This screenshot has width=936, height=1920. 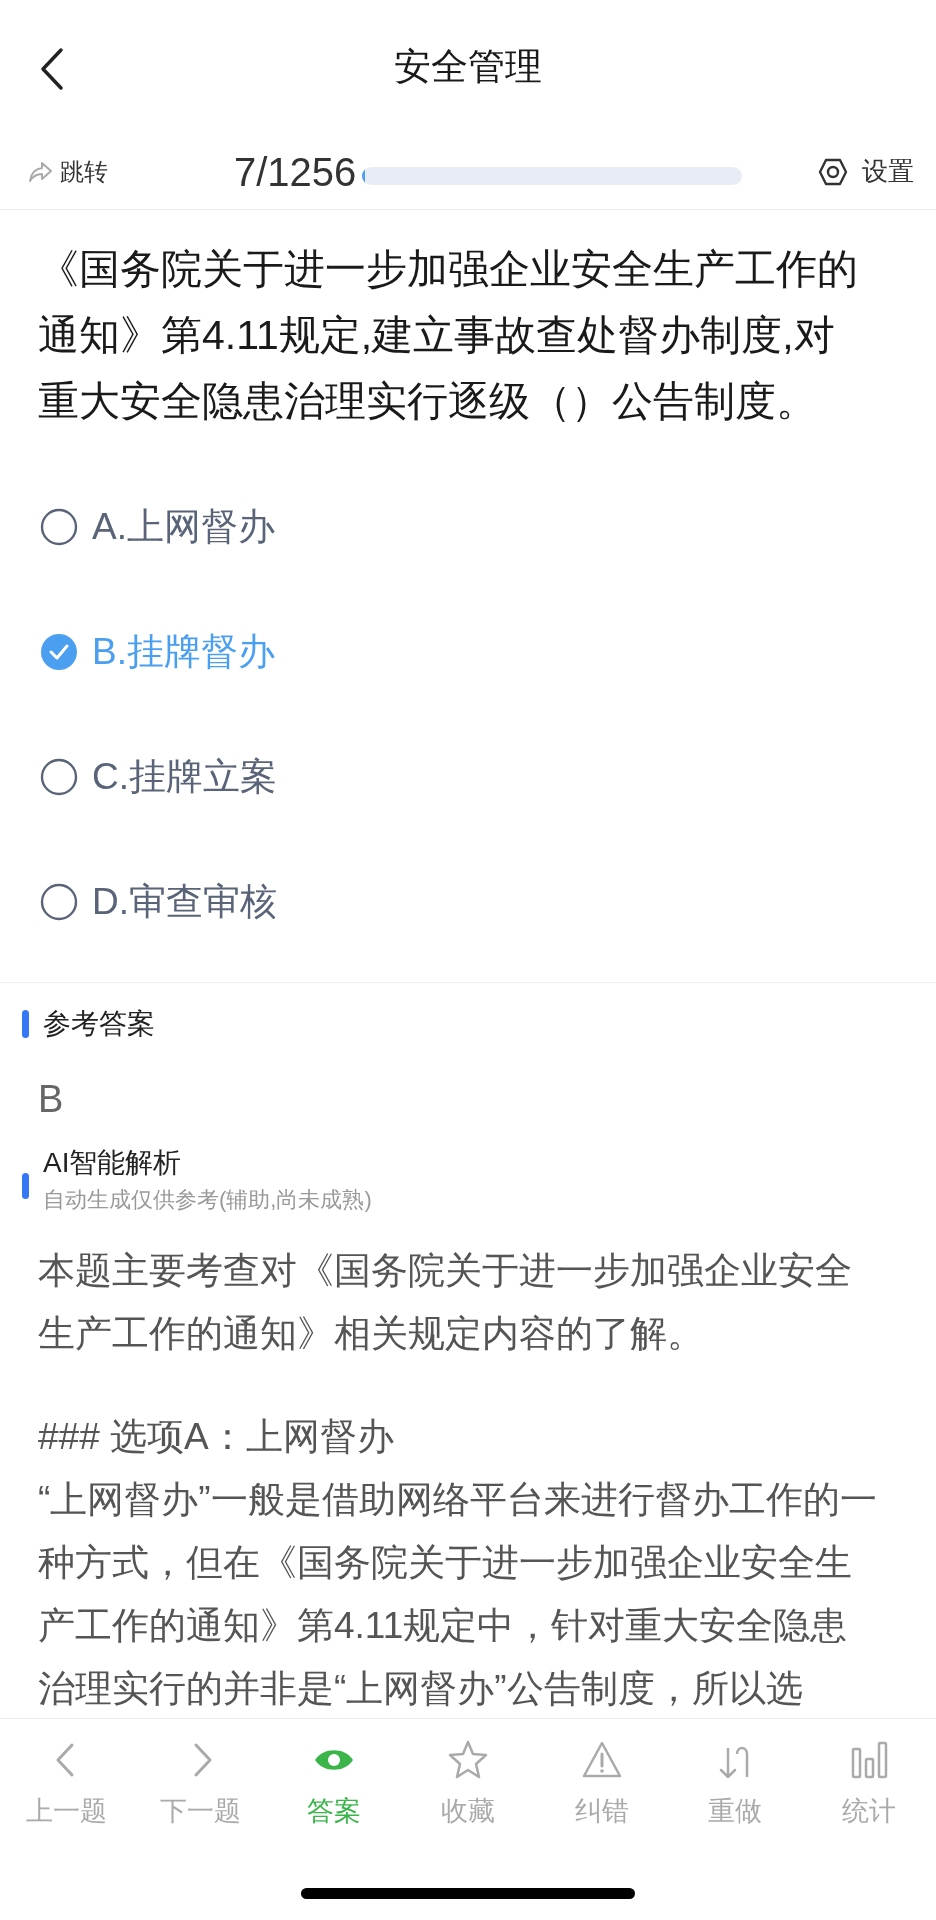 I want to click on settings-button: 设置, so click(x=866, y=171).